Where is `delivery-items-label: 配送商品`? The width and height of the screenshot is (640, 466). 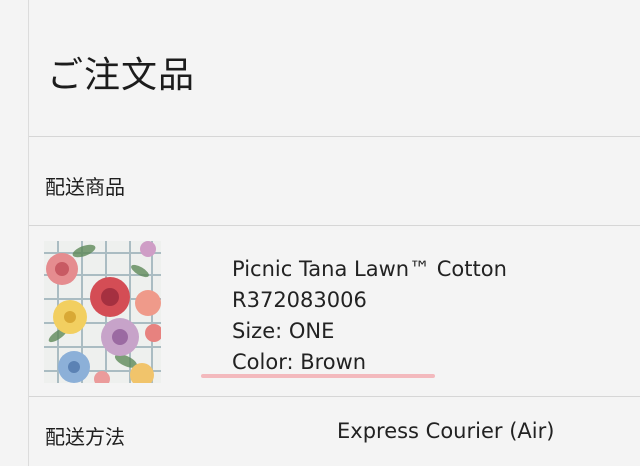
delivery-items-label: 配送商品 is located at coordinates (85, 187).